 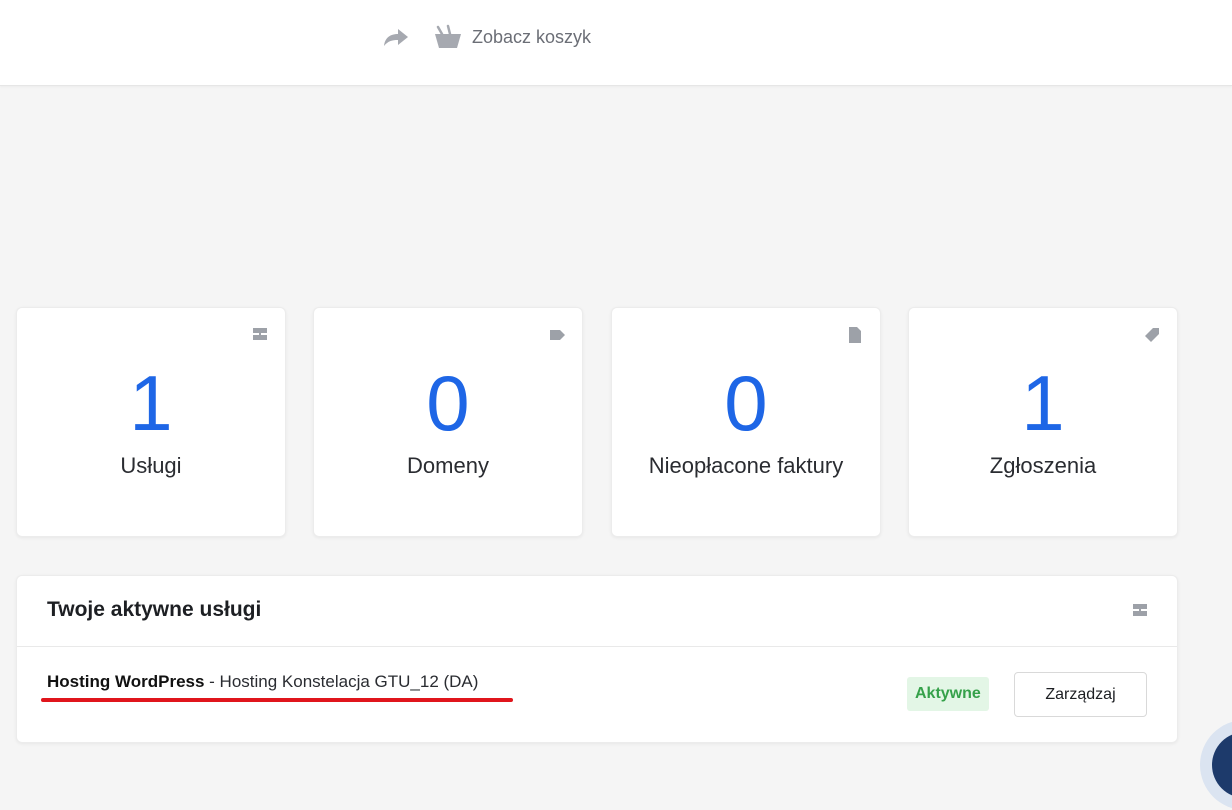 I want to click on document-icon, so click(x=855, y=335).